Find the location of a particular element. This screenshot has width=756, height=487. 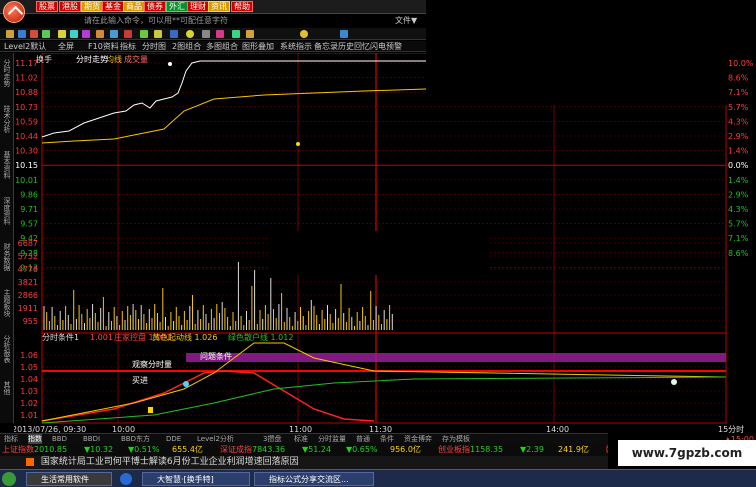

tab-overlay: 图形叠加 is located at coordinates (258, 46).